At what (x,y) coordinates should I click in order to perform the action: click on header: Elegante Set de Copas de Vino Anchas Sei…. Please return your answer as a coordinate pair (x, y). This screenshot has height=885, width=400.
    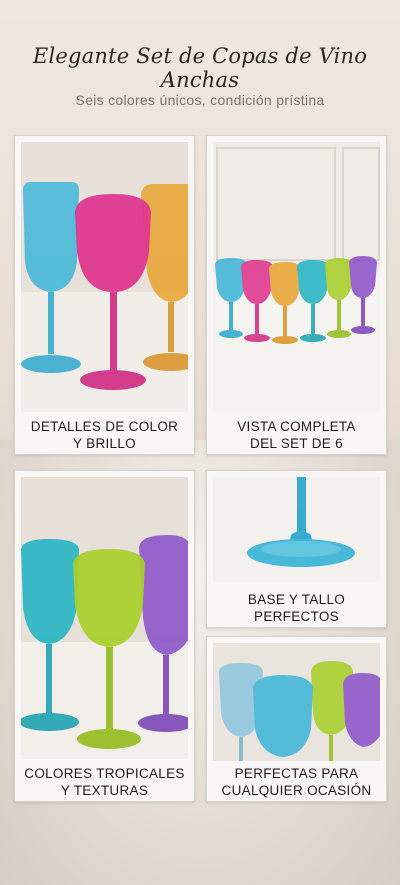
    Looking at the image, I should click on (200, 62).